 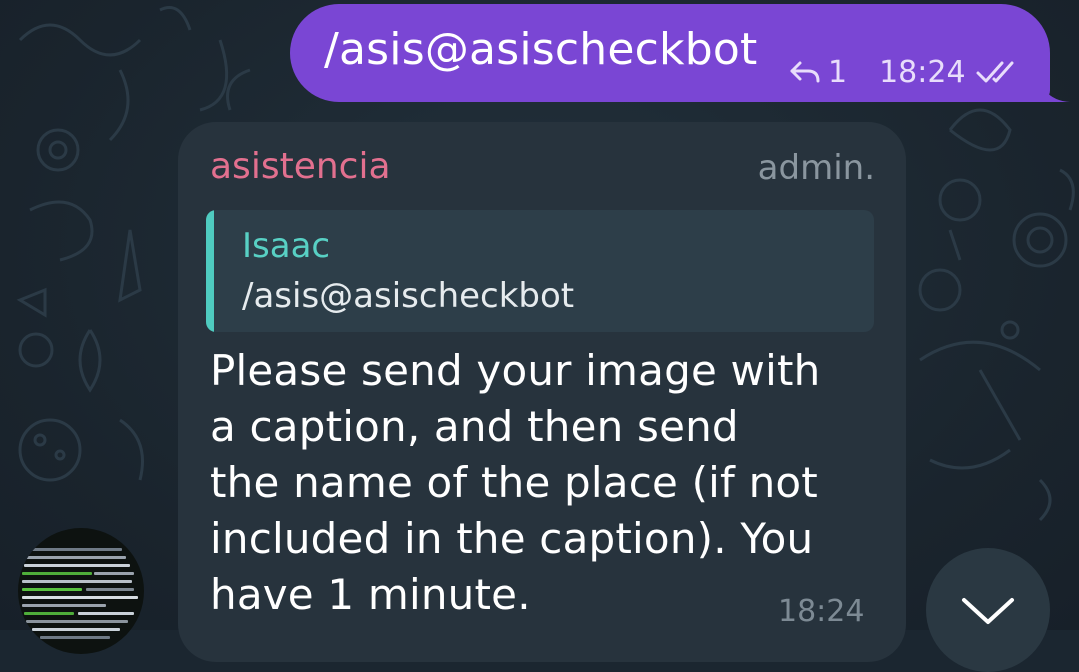 What do you see at coordinates (512, 538) in the screenshot?
I see `message-line: included in the caption). You` at bounding box center [512, 538].